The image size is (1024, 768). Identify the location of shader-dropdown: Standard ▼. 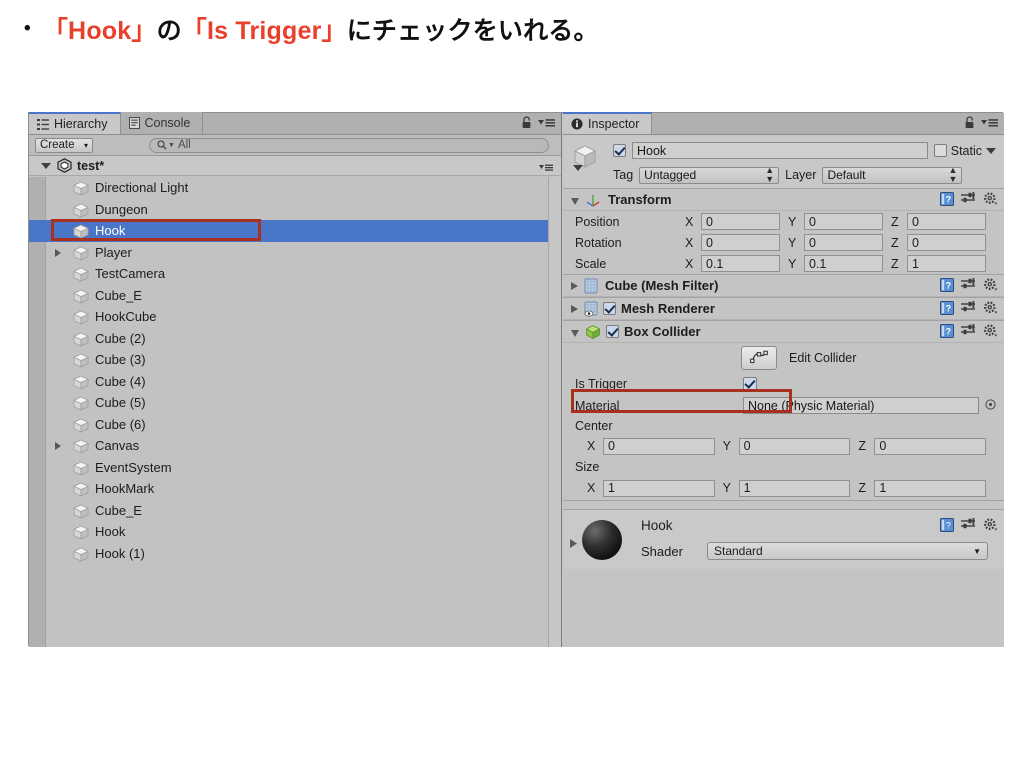
(847, 551).